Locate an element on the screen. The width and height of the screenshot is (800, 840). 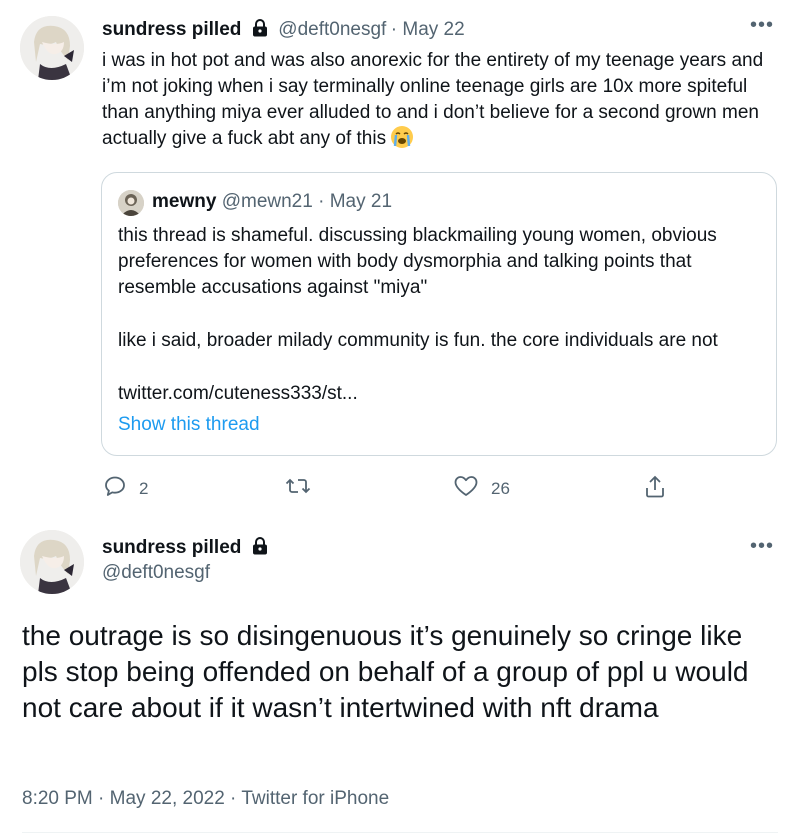
share-button is located at coordinates (655, 489).